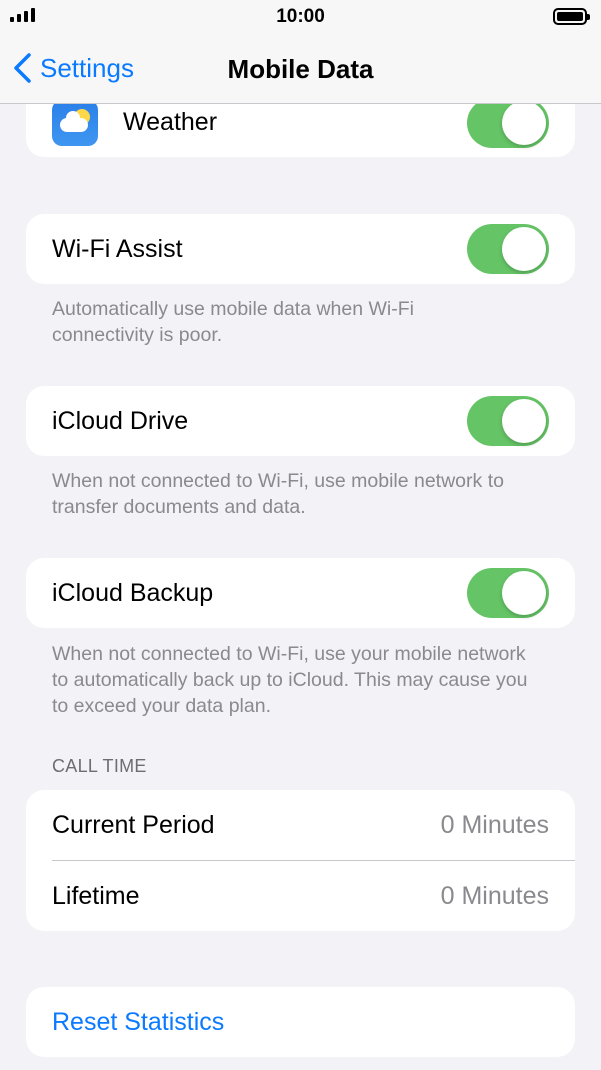 This screenshot has width=601, height=1070. Describe the element at coordinates (508, 122) in the screenshot. I see `weather-toggle` at that location.